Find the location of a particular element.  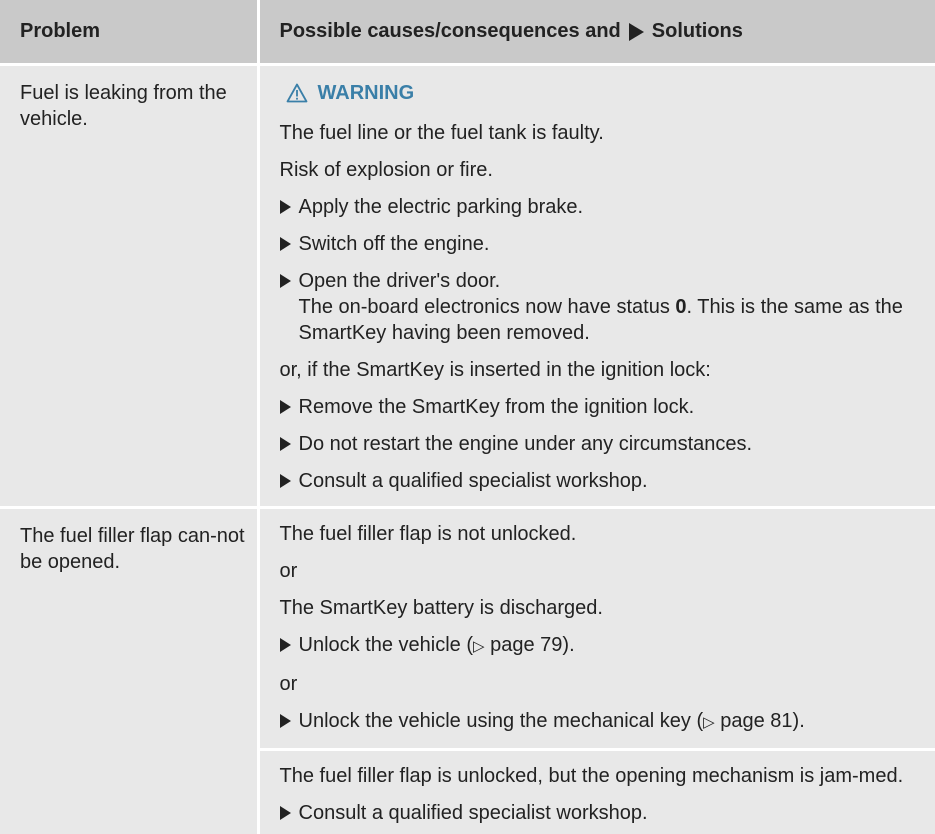

step-item: Open the driver's door. is located at coordinates (598, 281).